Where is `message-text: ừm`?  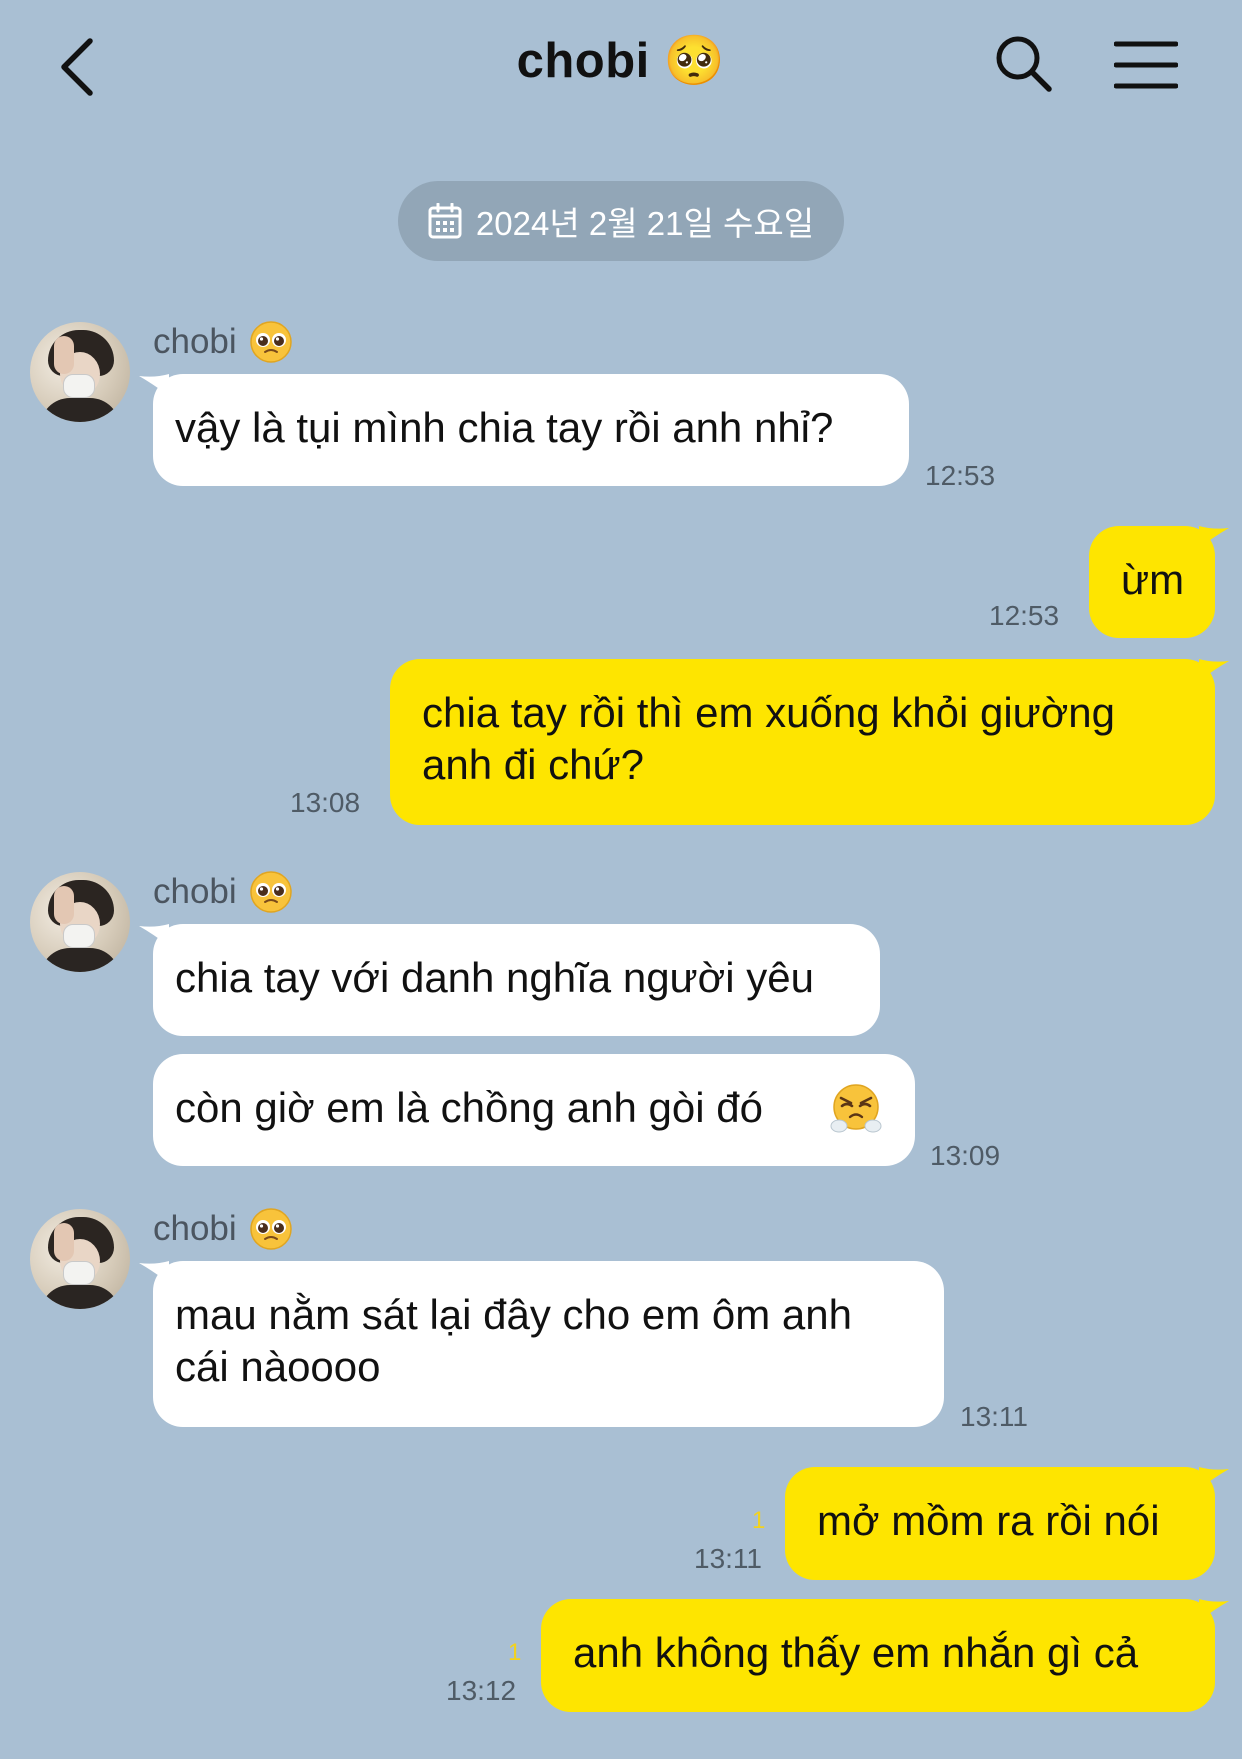
message-text: ừm is located at coordinates (1153, 579).